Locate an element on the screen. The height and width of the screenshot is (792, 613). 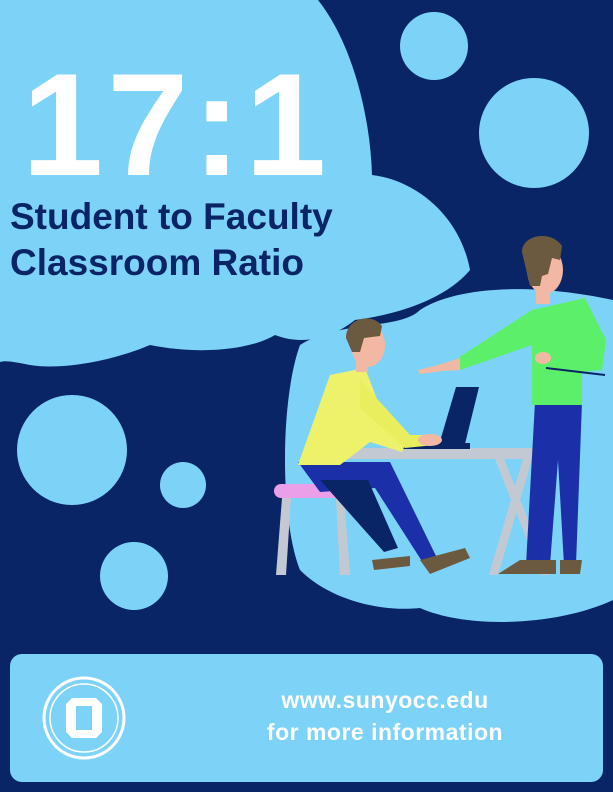
more-info-text: for more information is located at coordinates (385, 732).